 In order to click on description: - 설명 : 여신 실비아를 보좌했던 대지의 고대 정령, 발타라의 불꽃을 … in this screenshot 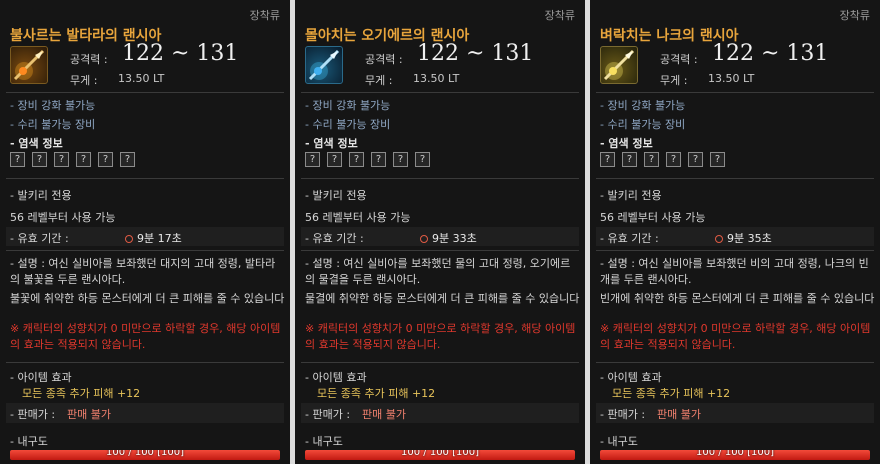, I will do `click(143, 271)`.